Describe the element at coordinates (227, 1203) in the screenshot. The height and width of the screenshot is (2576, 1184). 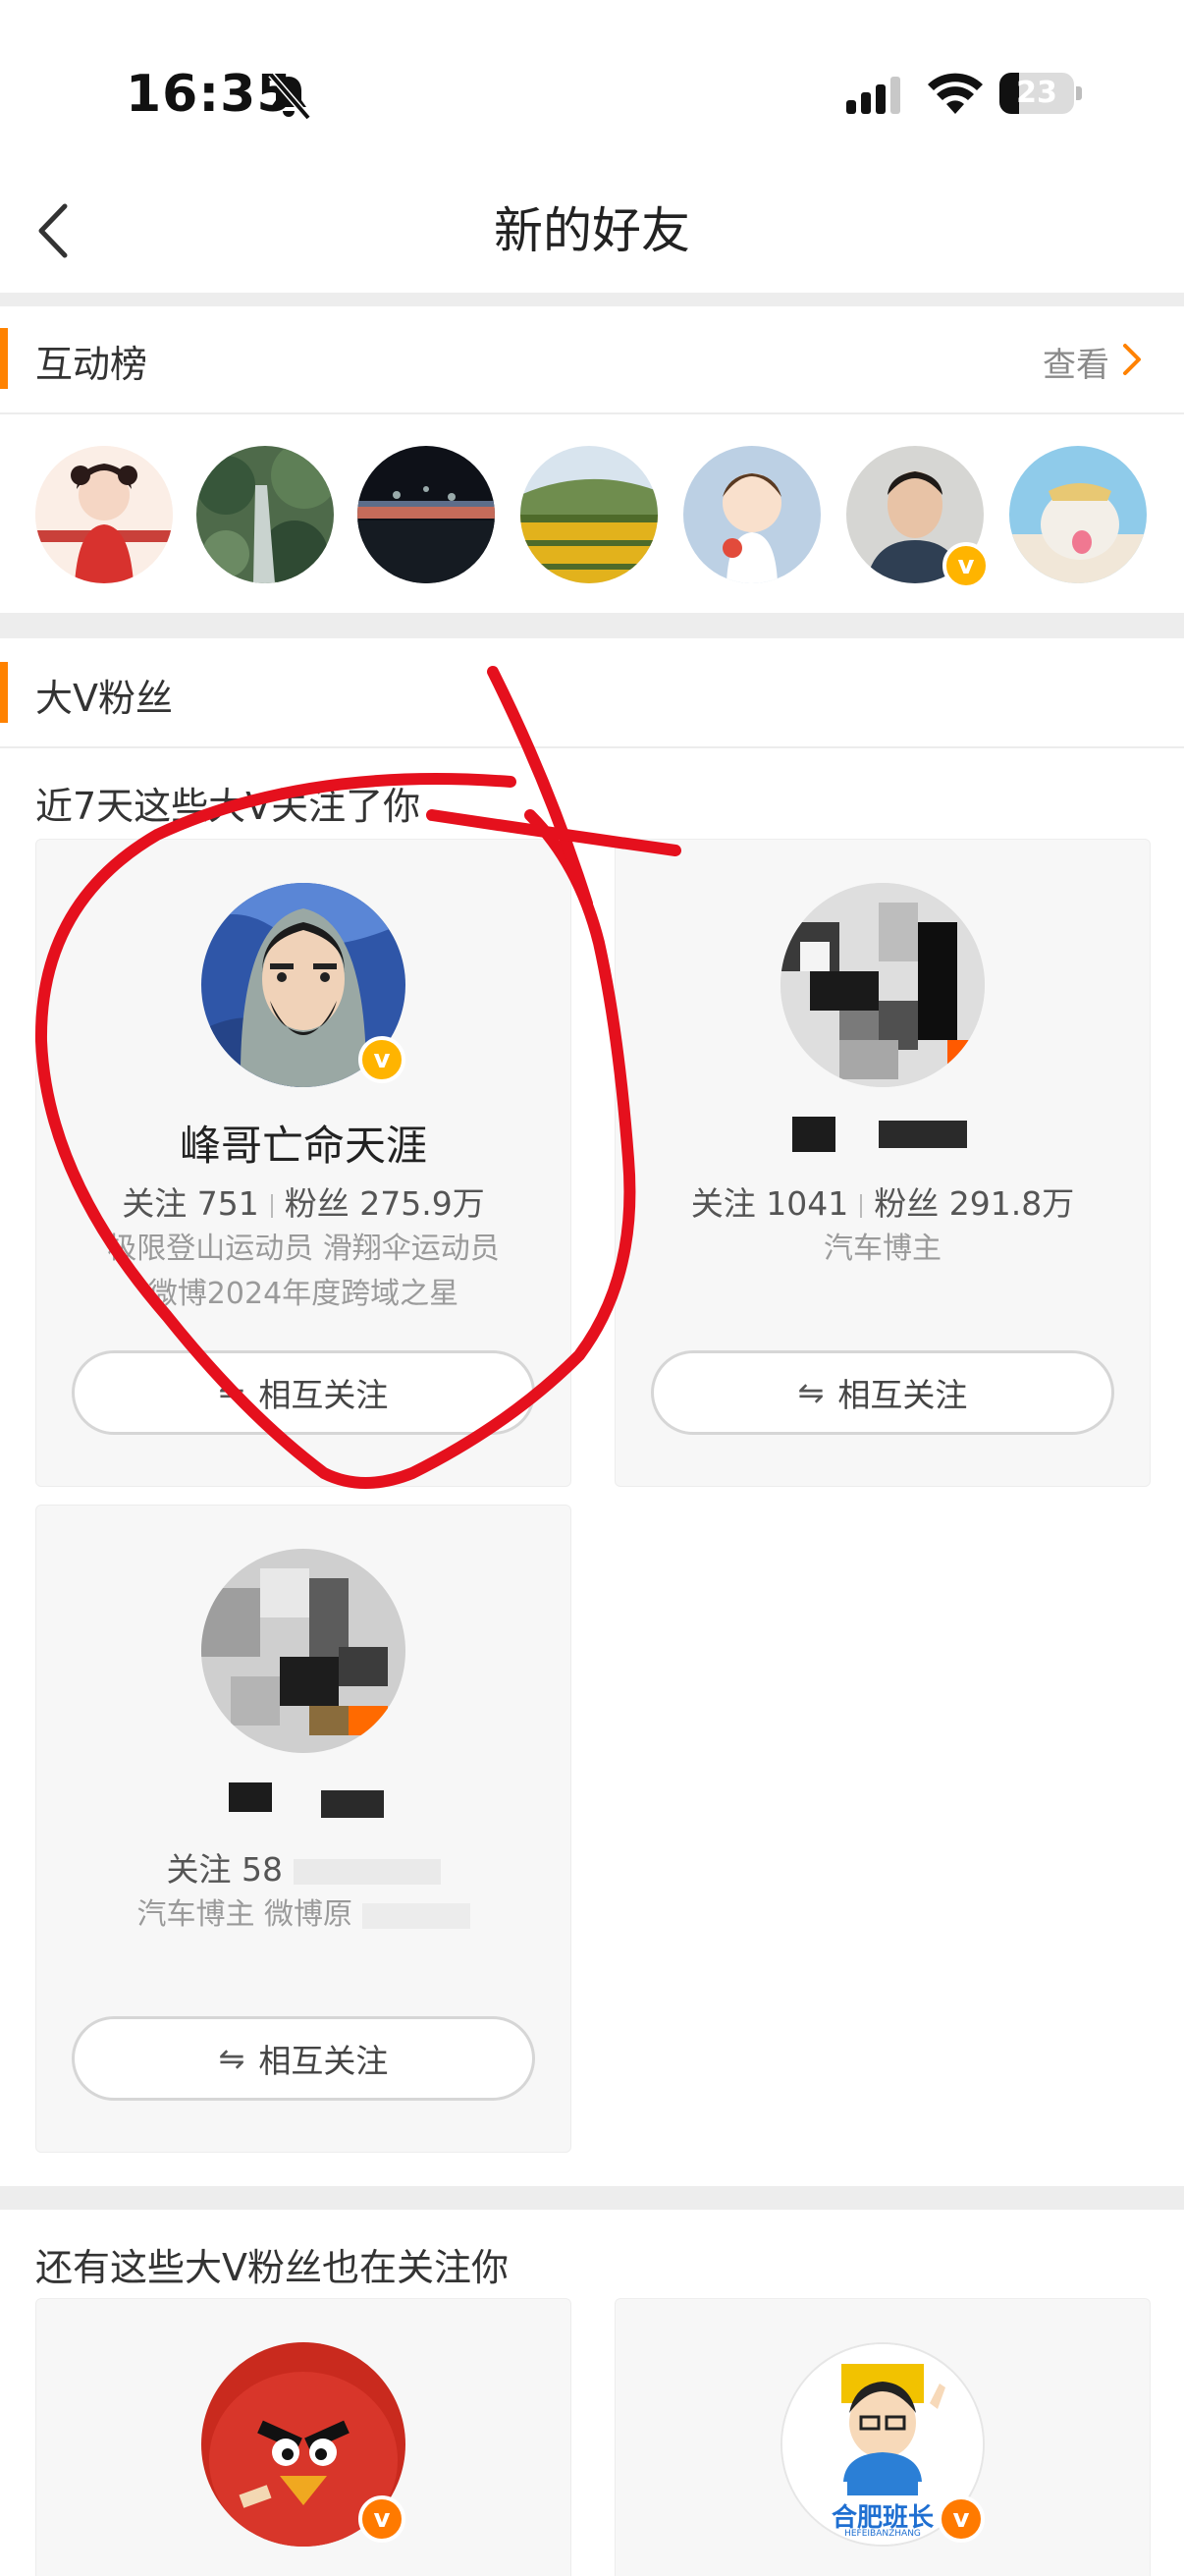
I see `follow-count: 751` at that location.